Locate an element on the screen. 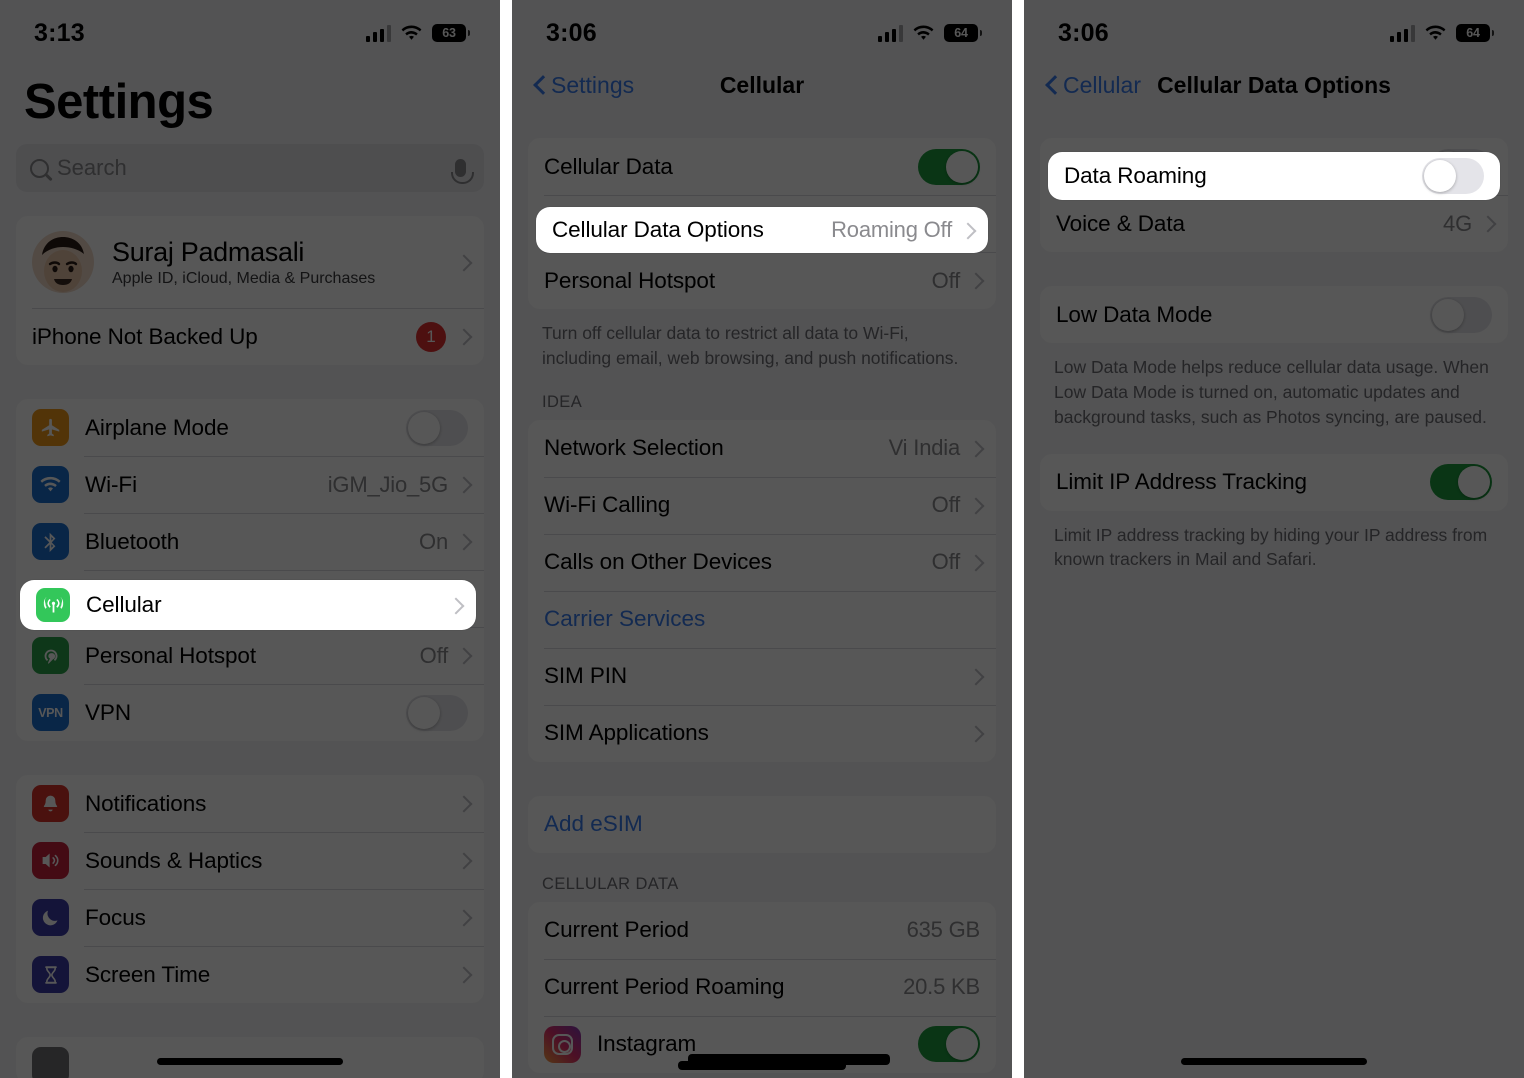 The width and height of the screenshot is (1524, 1078). search-input: Search is located at coordinates (250, 168).